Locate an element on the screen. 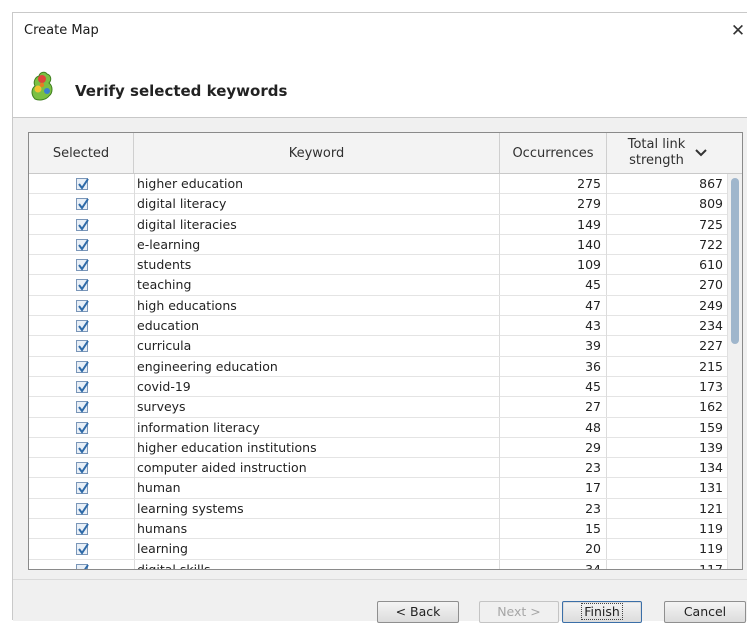  title-bar: Create Map ✕ is located at coordinates (380, 31).